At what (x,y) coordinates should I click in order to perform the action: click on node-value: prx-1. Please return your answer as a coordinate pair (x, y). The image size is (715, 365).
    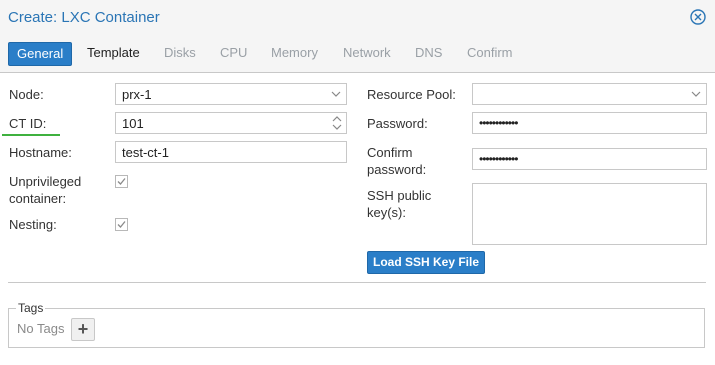
    Looking at the image, I should click on (137, 94).